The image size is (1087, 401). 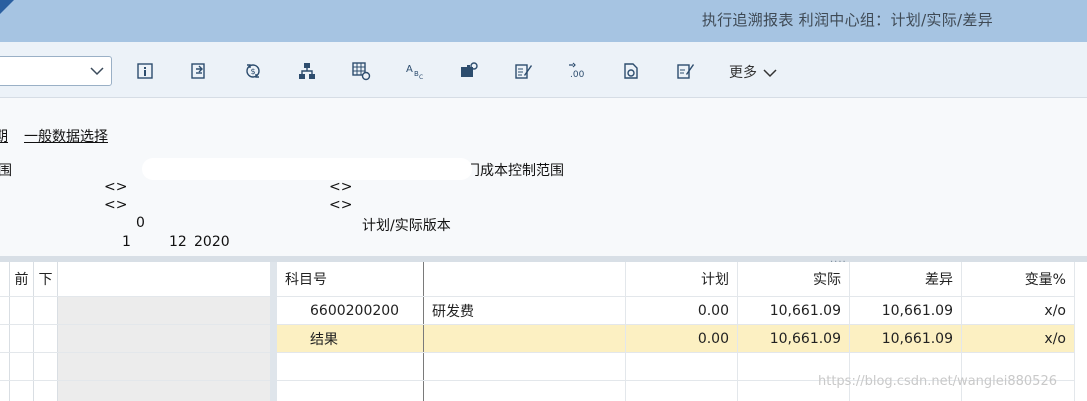 I want to click on range-description: 门成本控制范围, so click(x=515, y=171).